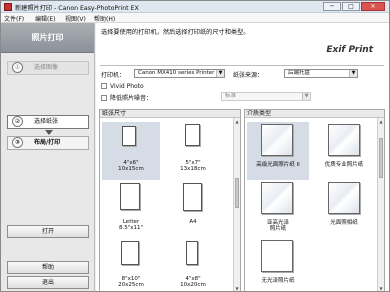 The width and height of the screenshot is (390, 292). Describe the element at coordinates (17, 121) in the screenshot. I see `step-number: ②` at that location.